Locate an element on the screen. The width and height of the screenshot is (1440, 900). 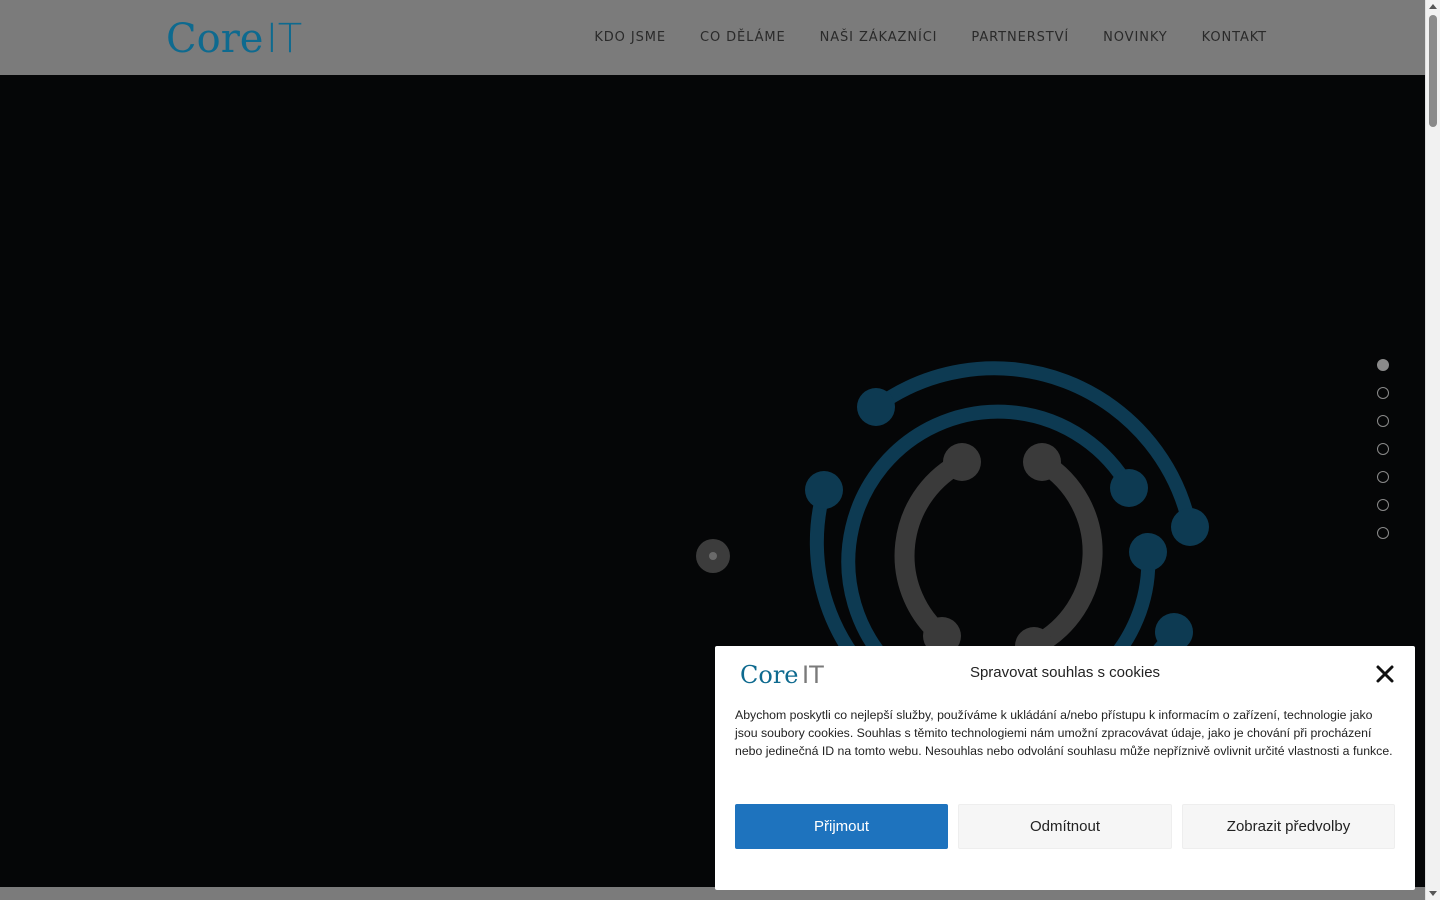
cookie-logo-it: IT is located at coordinates (813, 675).